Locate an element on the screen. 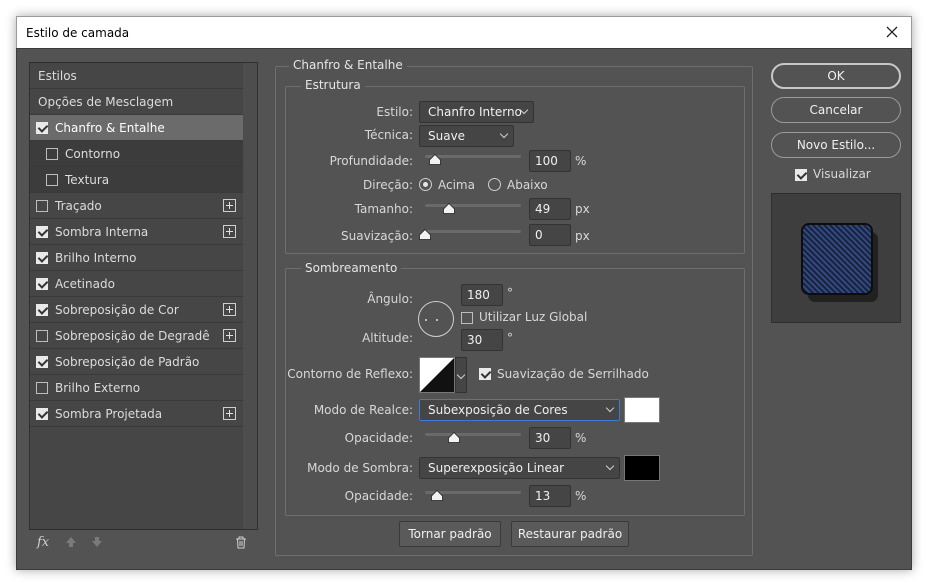  highlight-color-swatch is located at coordinates (642, 410).